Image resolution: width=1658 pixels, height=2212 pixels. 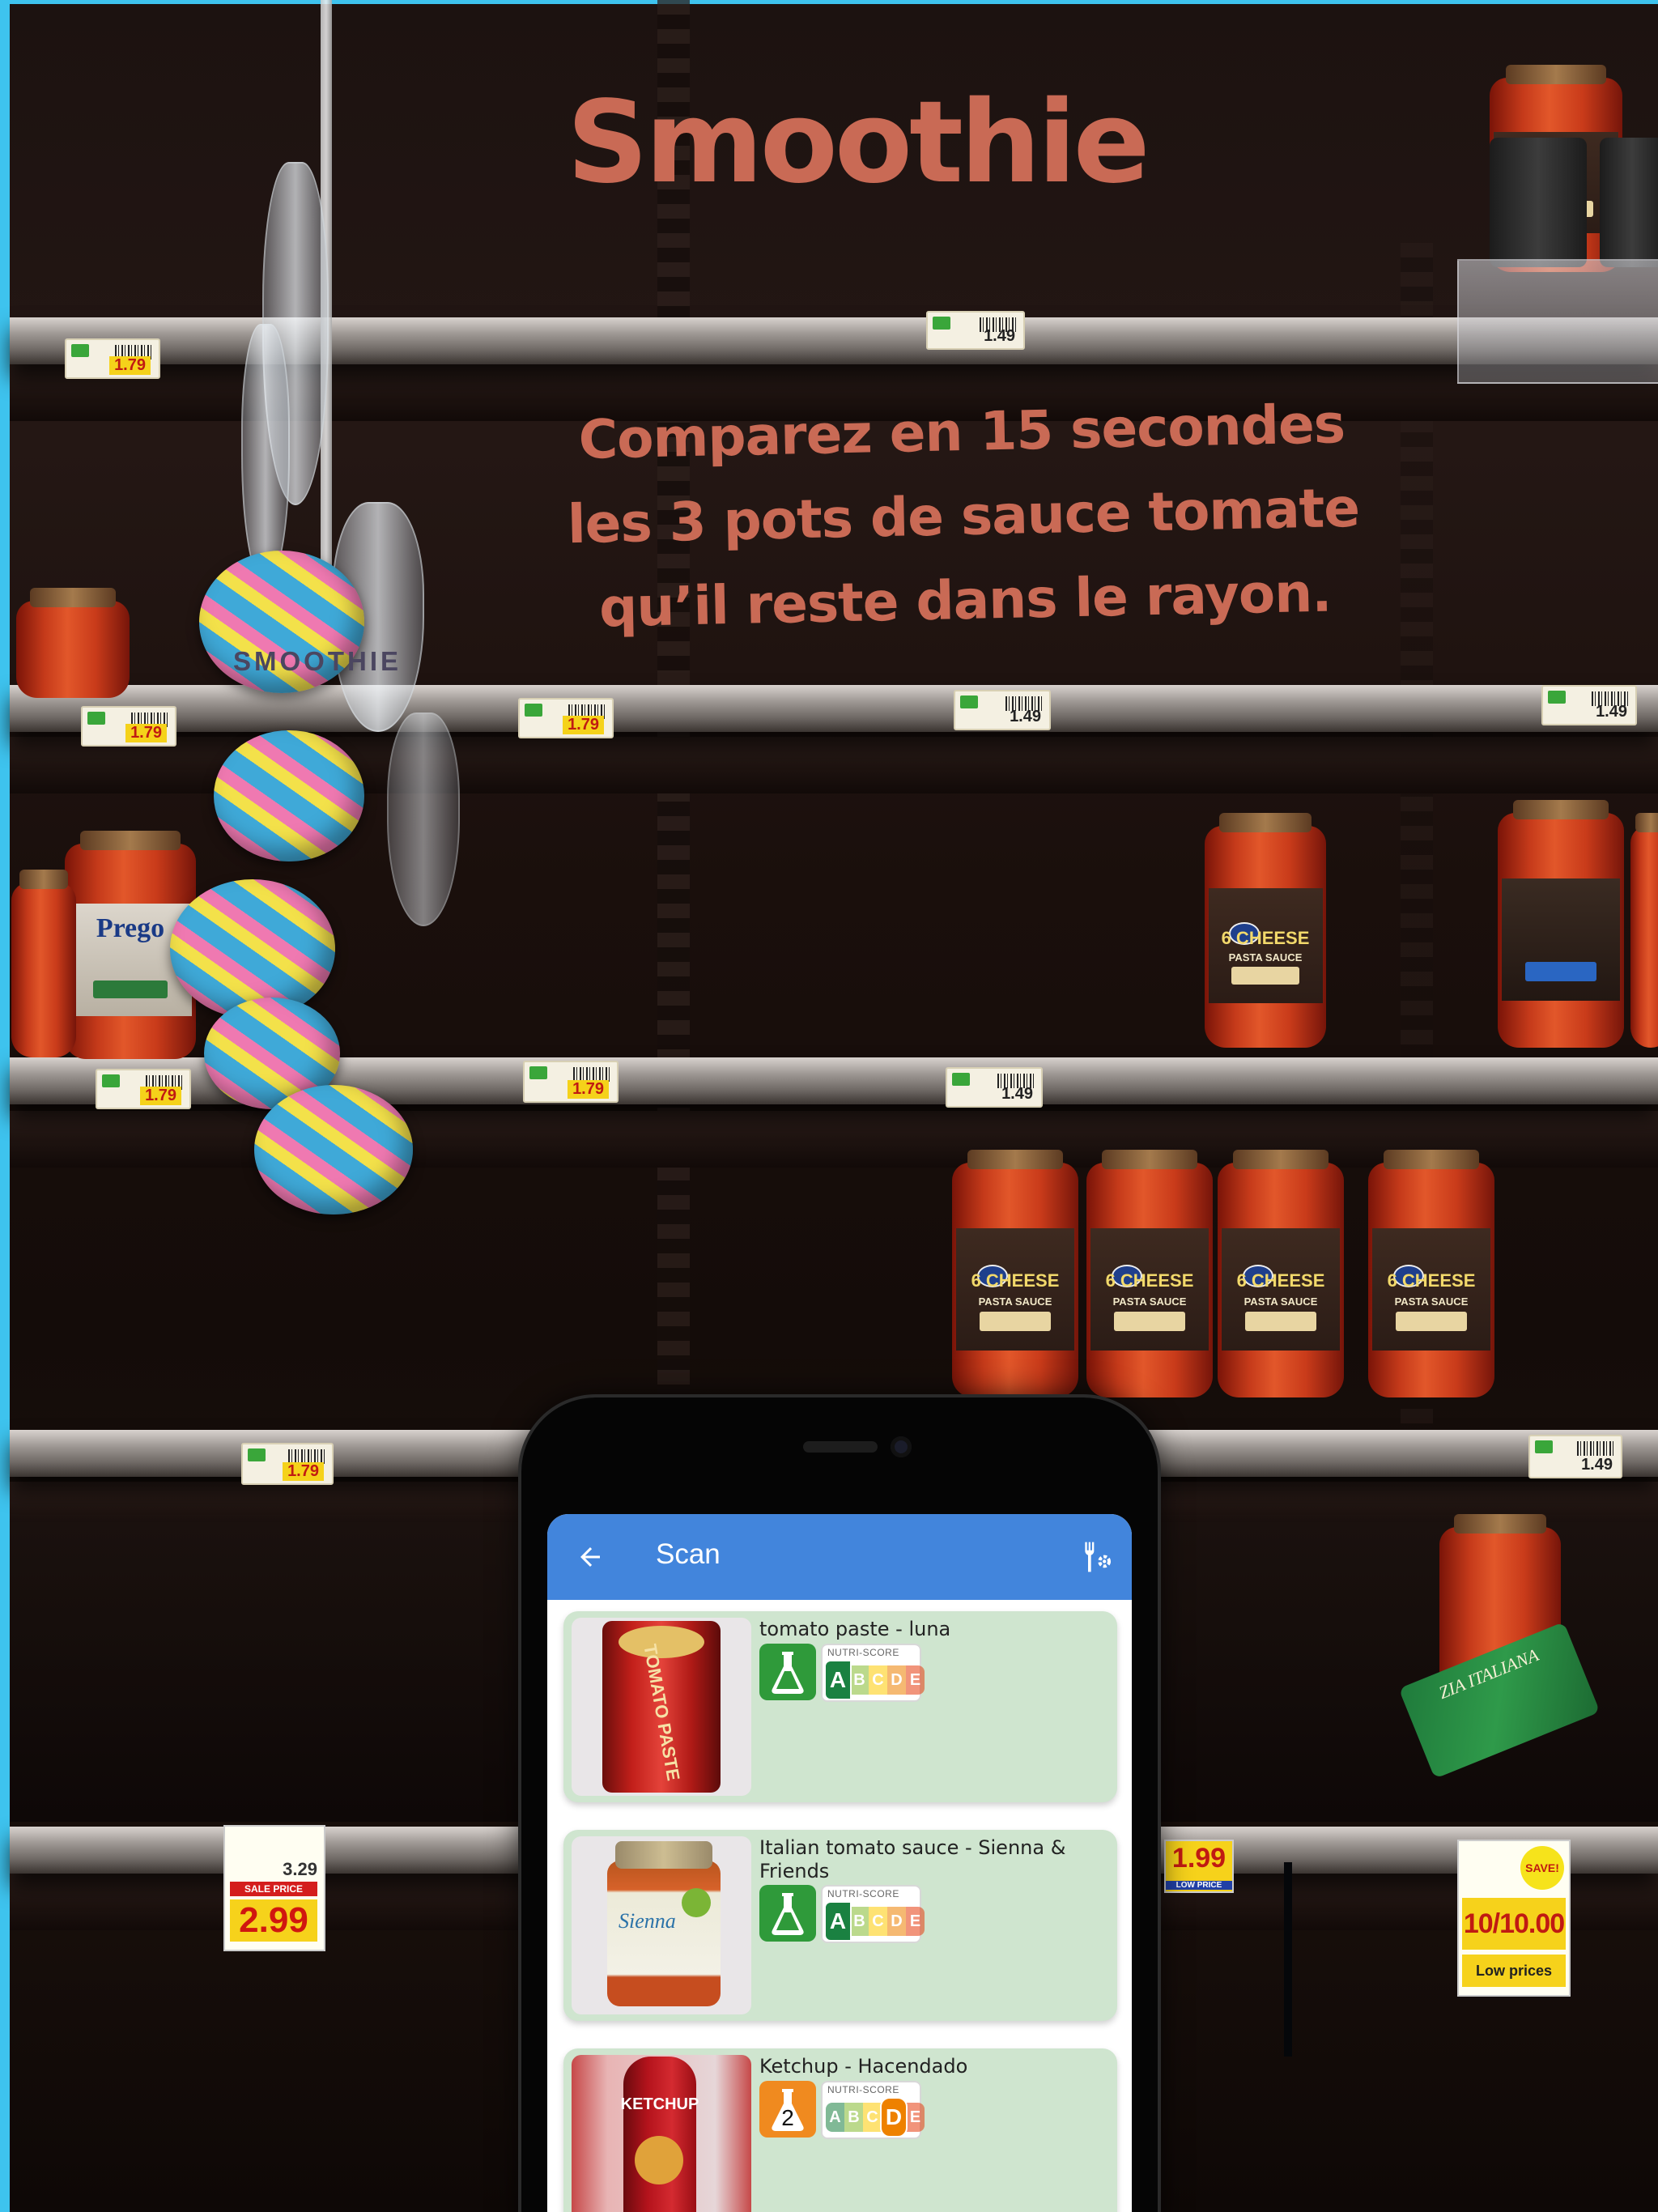 What do you see at coordinates (855, 1629) in the screenshot?
I see `product-title: tomato paste - luna` at bounding box center [855, 1629].